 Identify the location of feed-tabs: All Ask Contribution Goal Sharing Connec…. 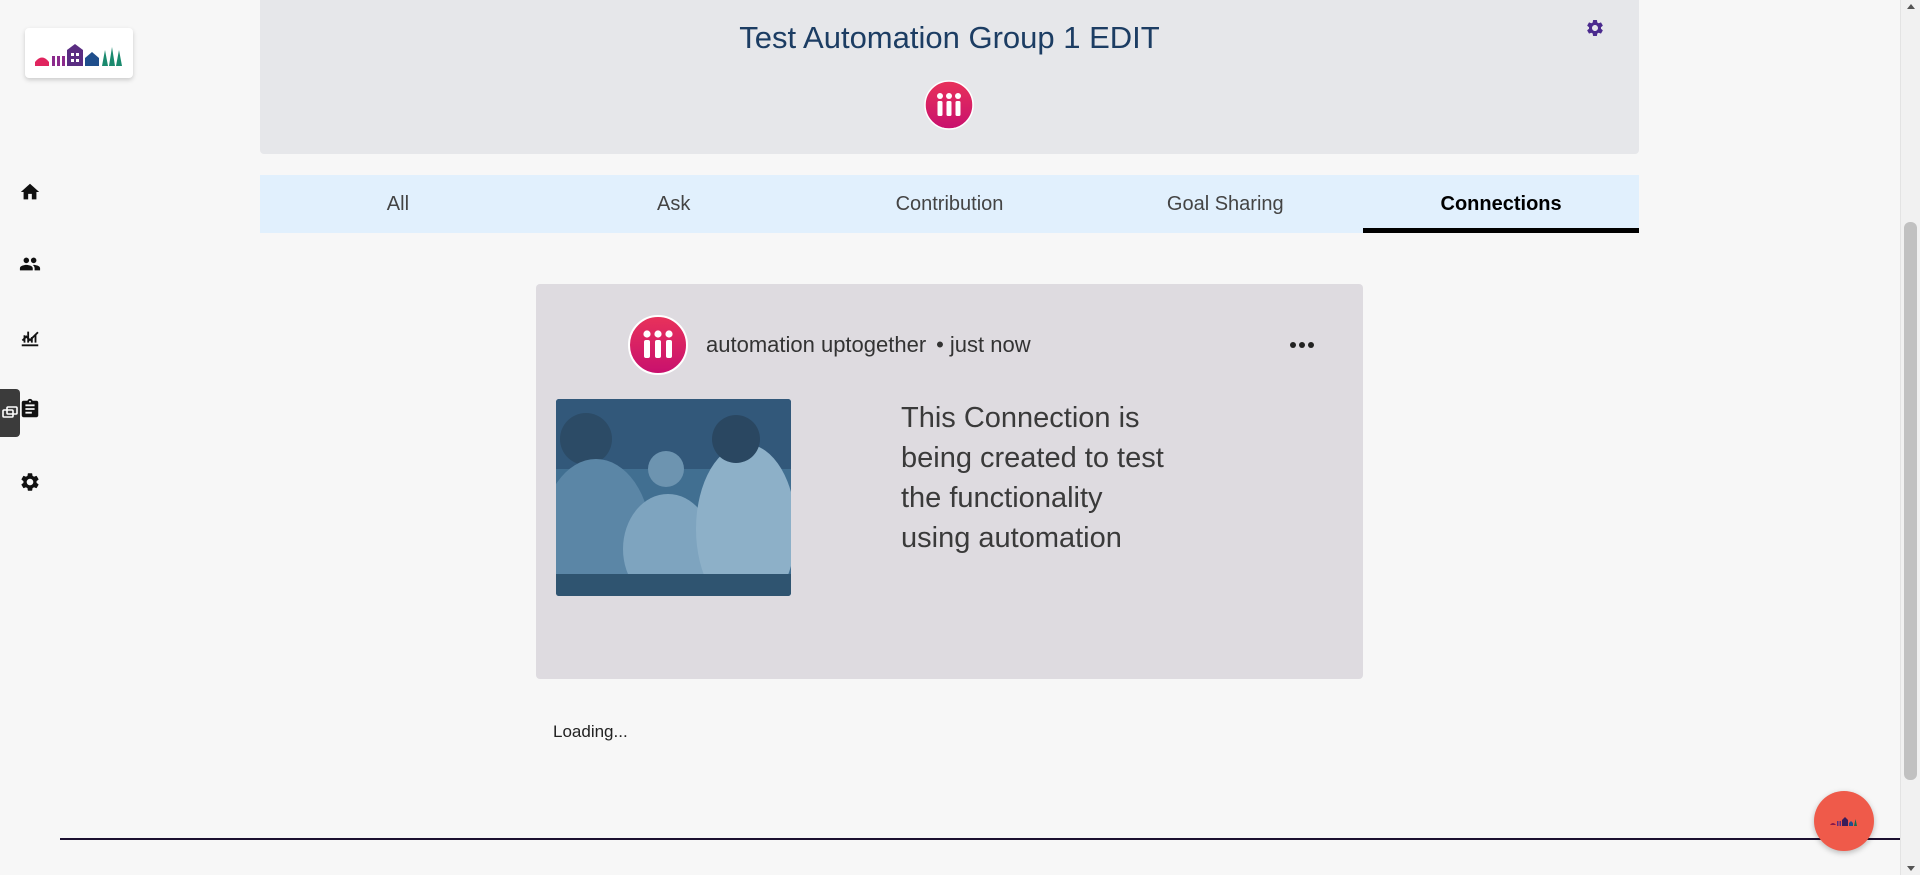
(949, 204).